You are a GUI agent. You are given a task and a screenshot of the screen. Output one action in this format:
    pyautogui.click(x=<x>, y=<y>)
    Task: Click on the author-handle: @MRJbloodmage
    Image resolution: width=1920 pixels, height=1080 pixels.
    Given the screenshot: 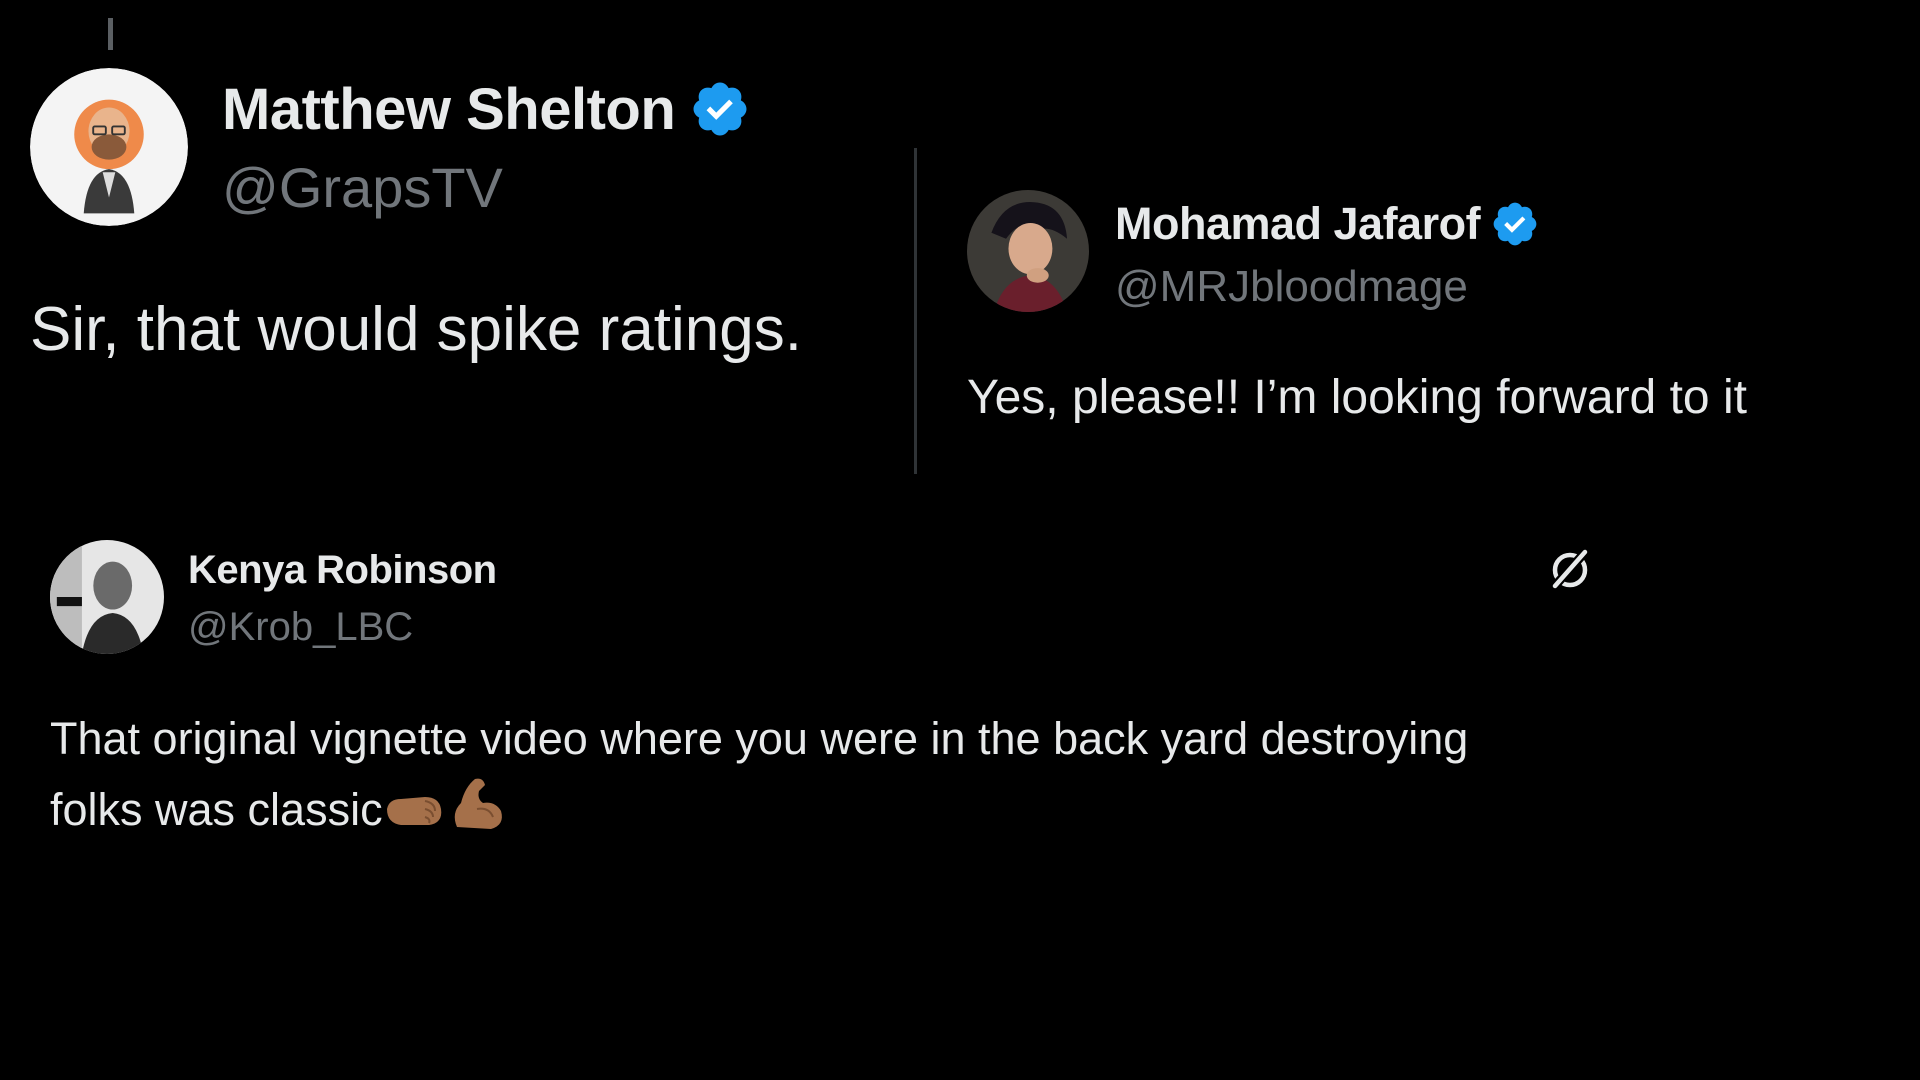 What is the action you would take?
    pyautogui.click(x=1291, y=287)
    